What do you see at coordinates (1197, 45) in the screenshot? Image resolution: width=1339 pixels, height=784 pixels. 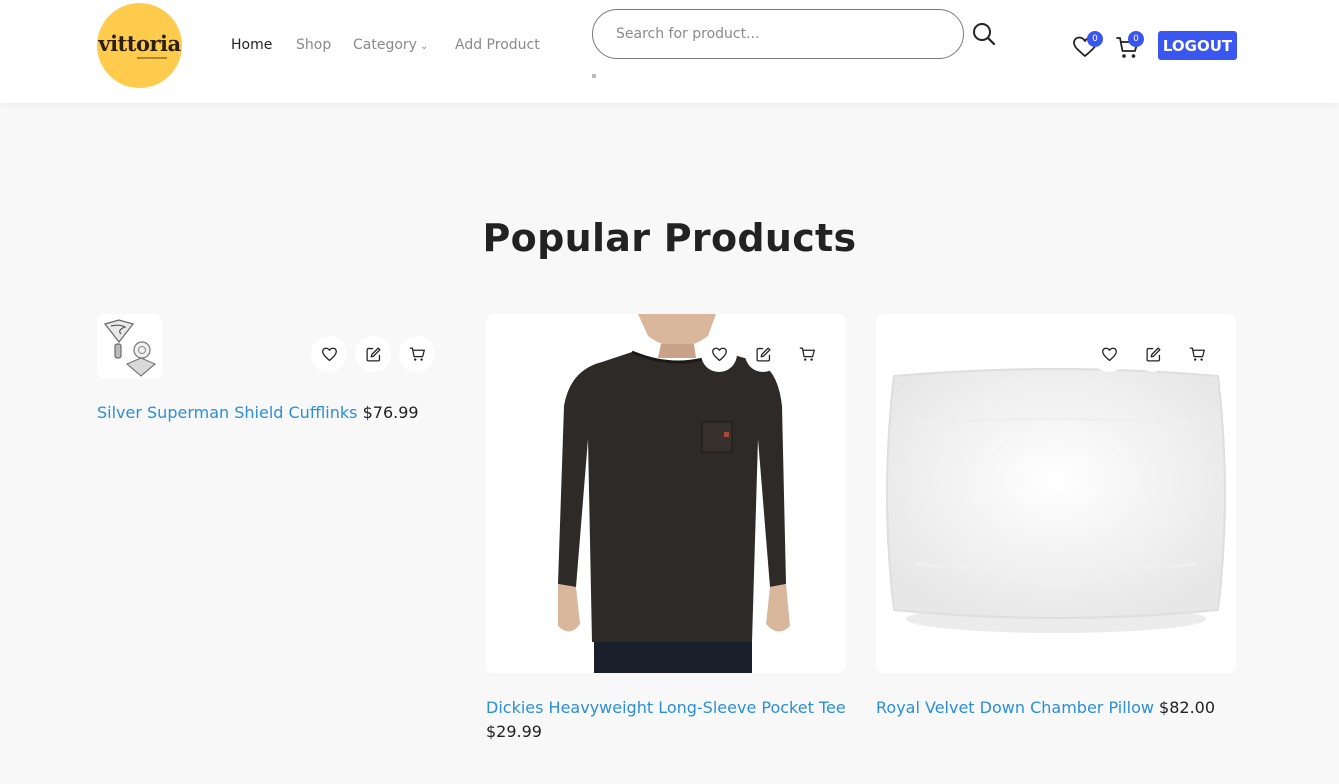 I see `logout-button: LOGOUT` at bounding box center [1197, 45].